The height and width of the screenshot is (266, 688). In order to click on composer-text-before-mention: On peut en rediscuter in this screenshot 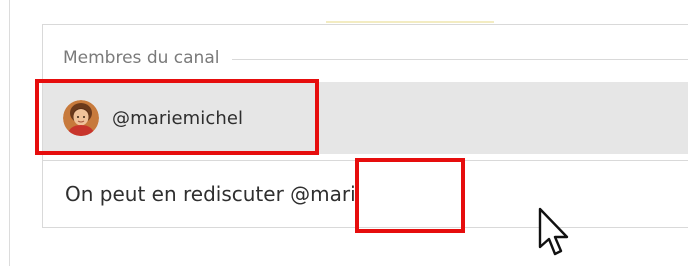, I will do `click(178, 194)`.